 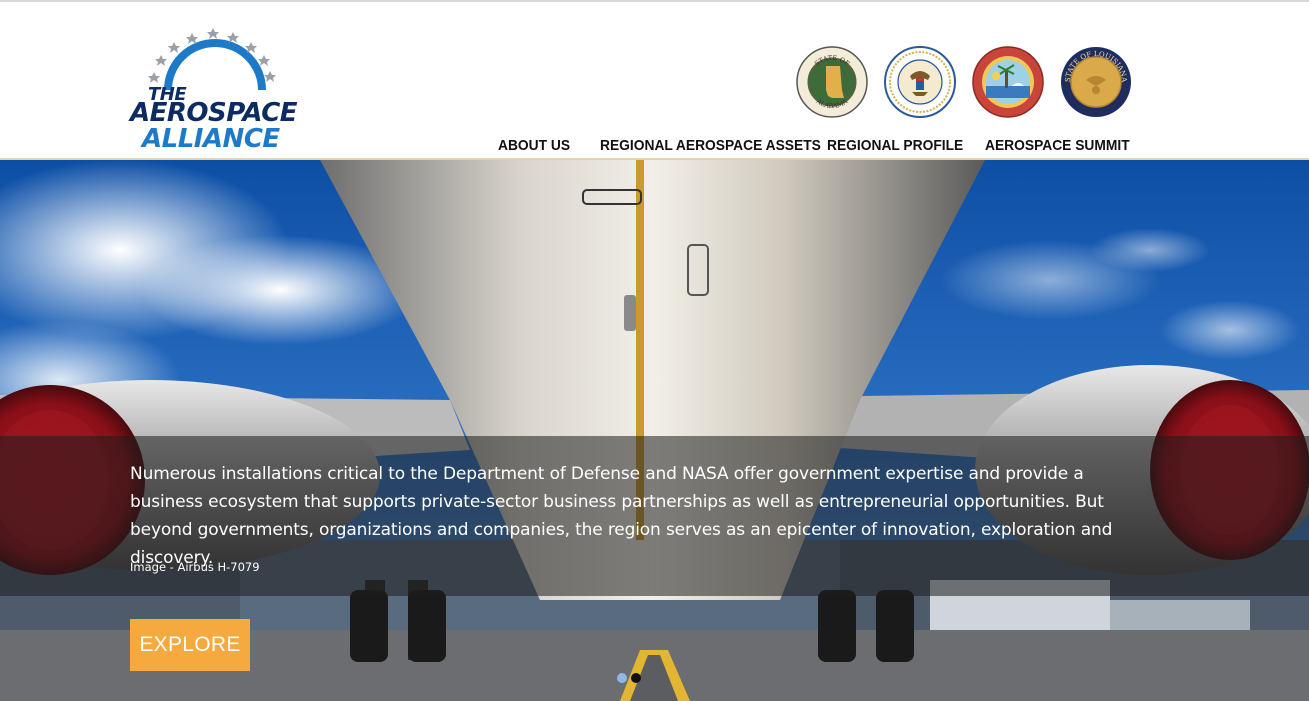 What do you see at coordinates (964, 84) in the screenshot?
I see `state-seals: STATE OF ALABAMA STATE OF LOUISIANA` at bounding box center [964, 84].